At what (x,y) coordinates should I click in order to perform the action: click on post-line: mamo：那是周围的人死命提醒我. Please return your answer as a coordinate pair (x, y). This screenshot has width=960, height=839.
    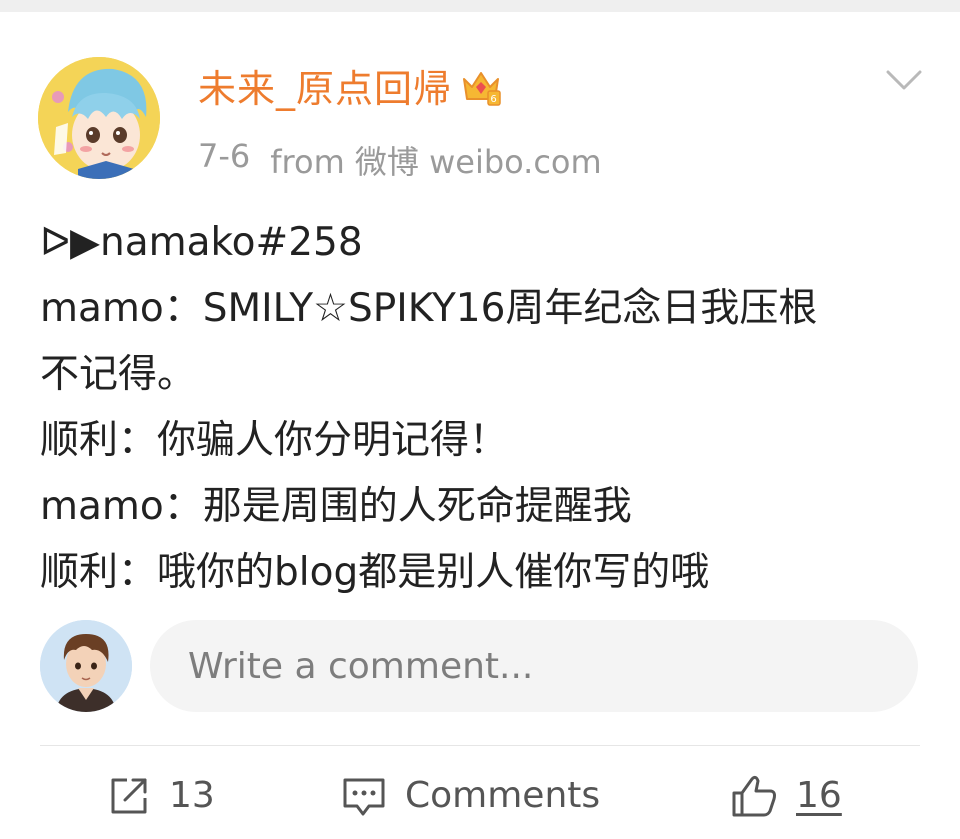
    Looking at the image, I should click on (336, 506).